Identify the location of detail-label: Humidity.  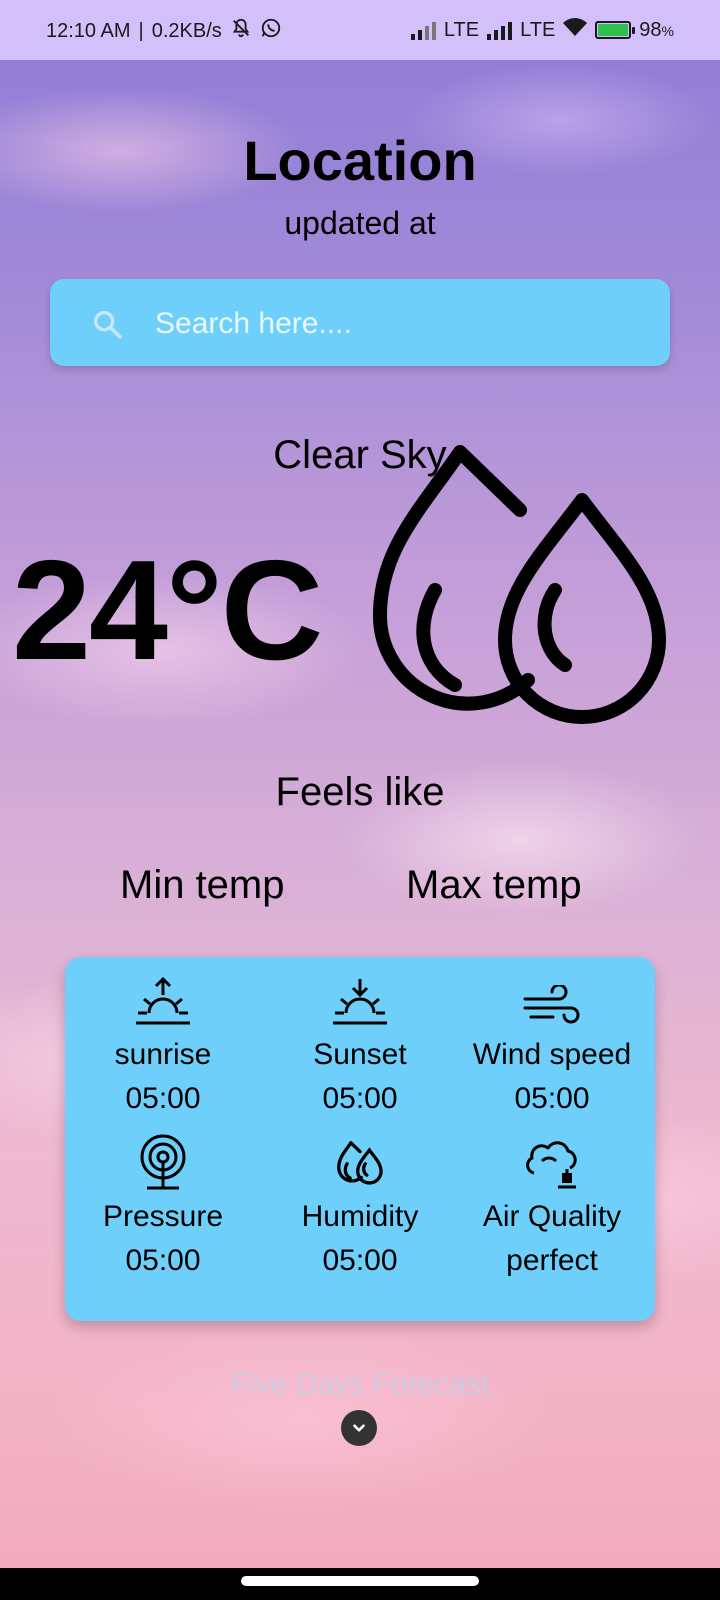
(360, 1216).